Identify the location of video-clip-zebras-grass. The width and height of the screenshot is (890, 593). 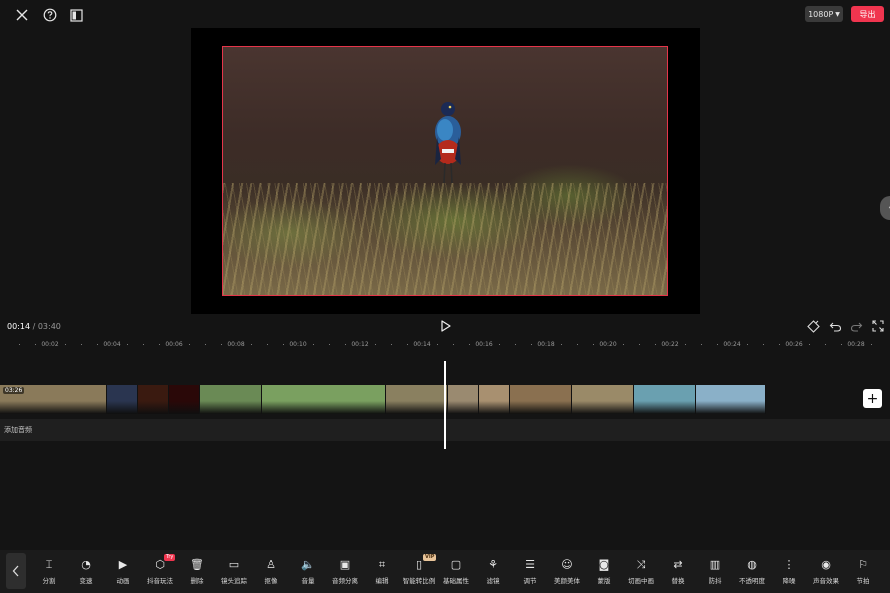
(417, 399).